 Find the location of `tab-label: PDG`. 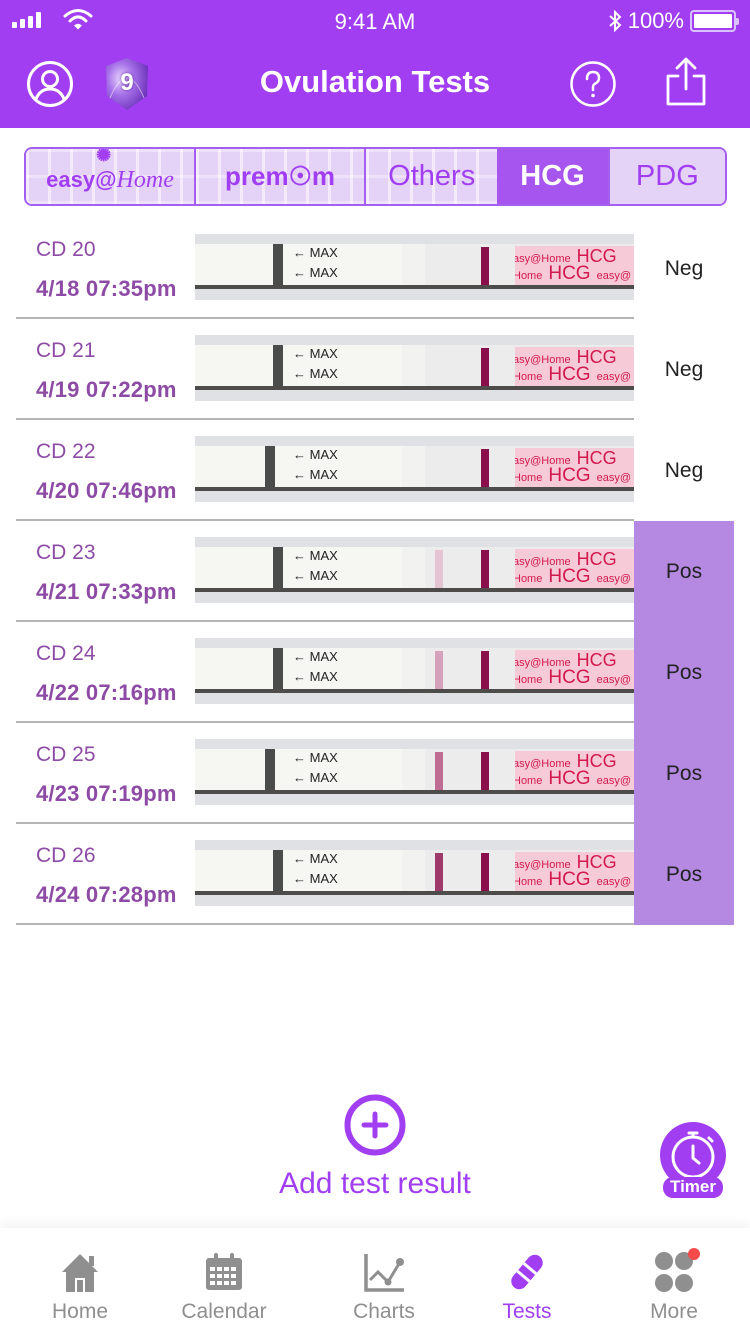

tab-label: PDG is located at coordinates (667, 176).